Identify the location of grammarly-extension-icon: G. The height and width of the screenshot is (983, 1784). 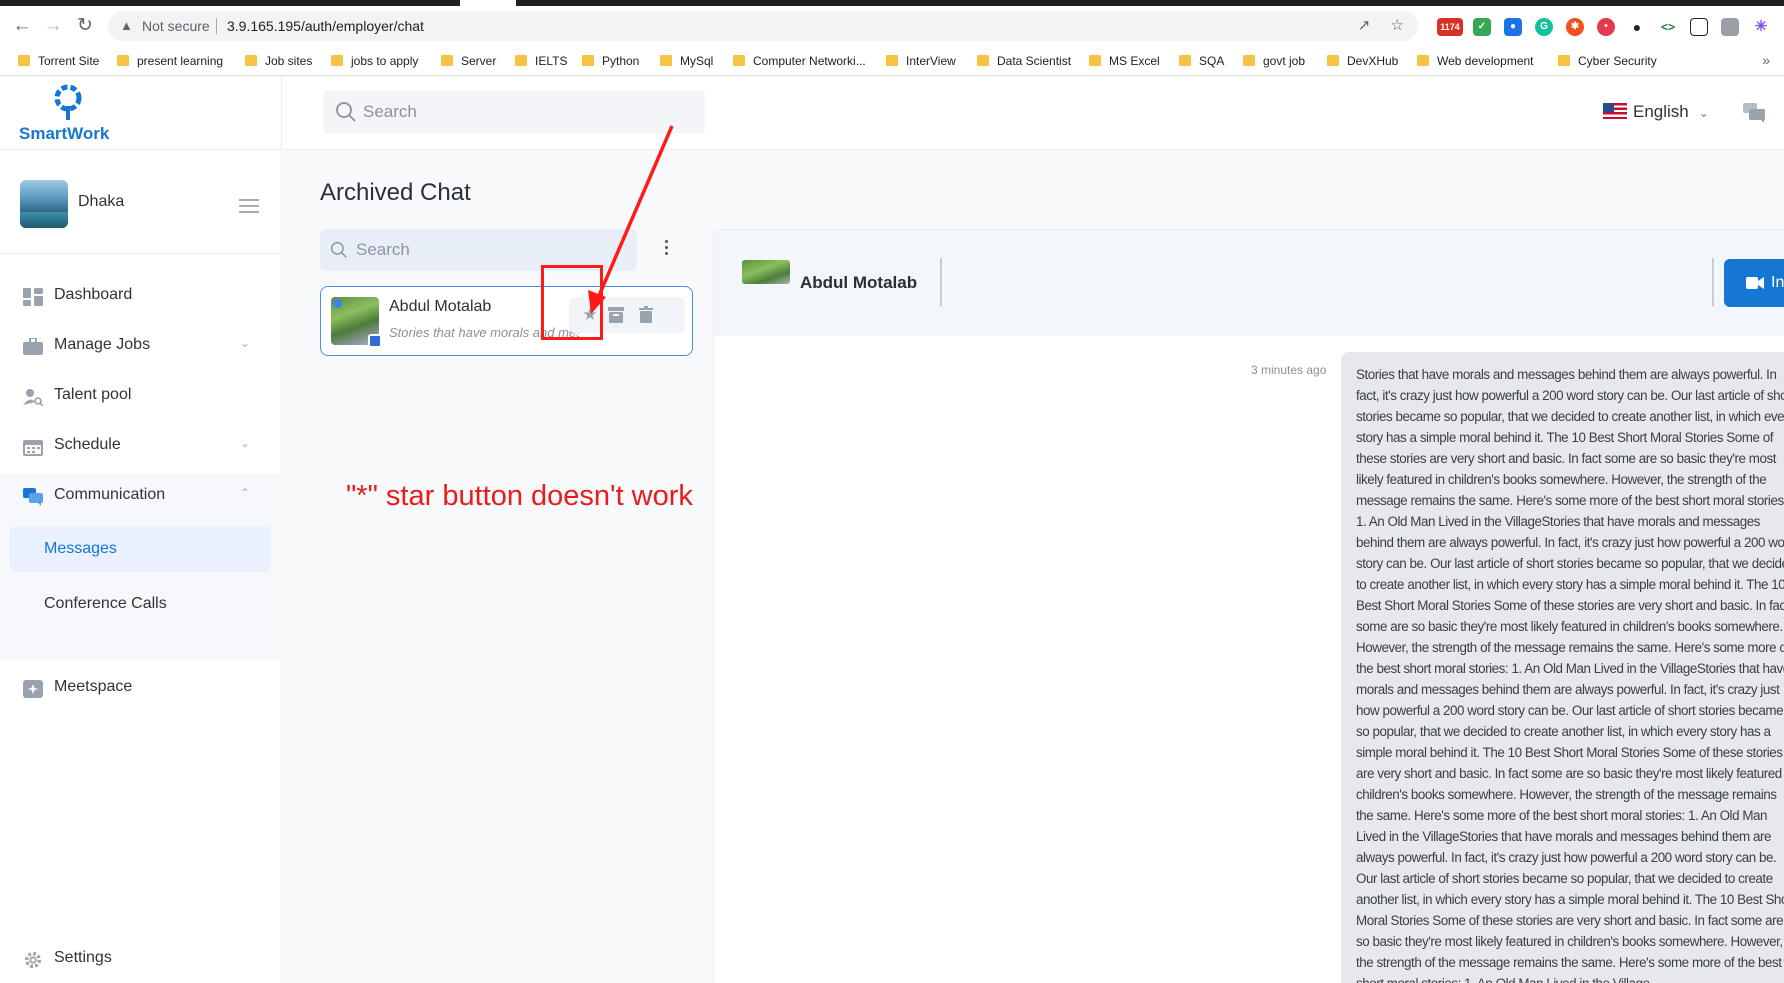
(1544, 27).